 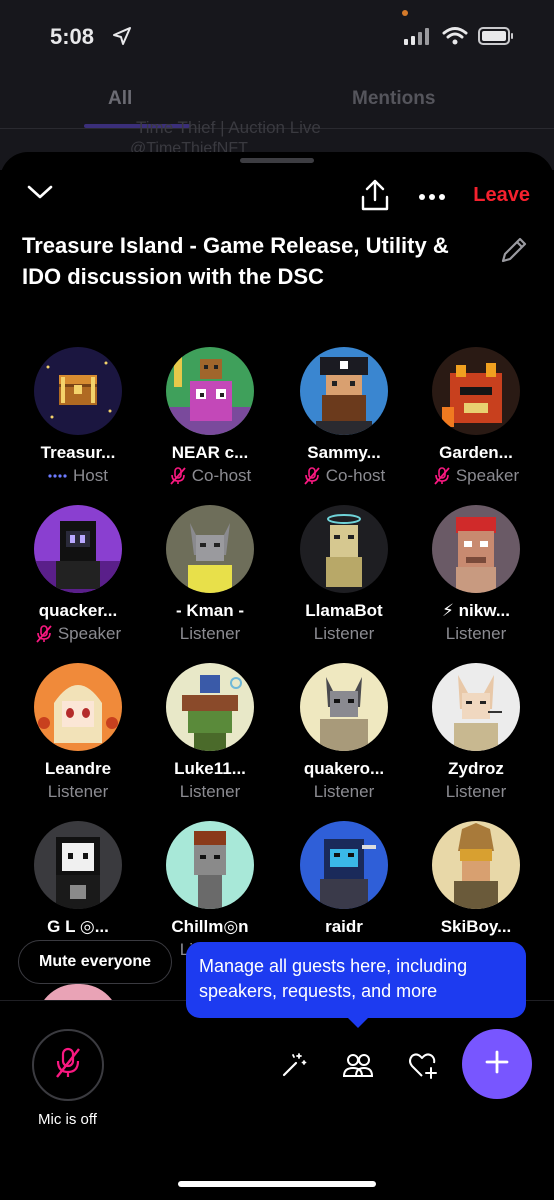 I want to click on participant: Leandre Listener, so click(x=78, y=732).